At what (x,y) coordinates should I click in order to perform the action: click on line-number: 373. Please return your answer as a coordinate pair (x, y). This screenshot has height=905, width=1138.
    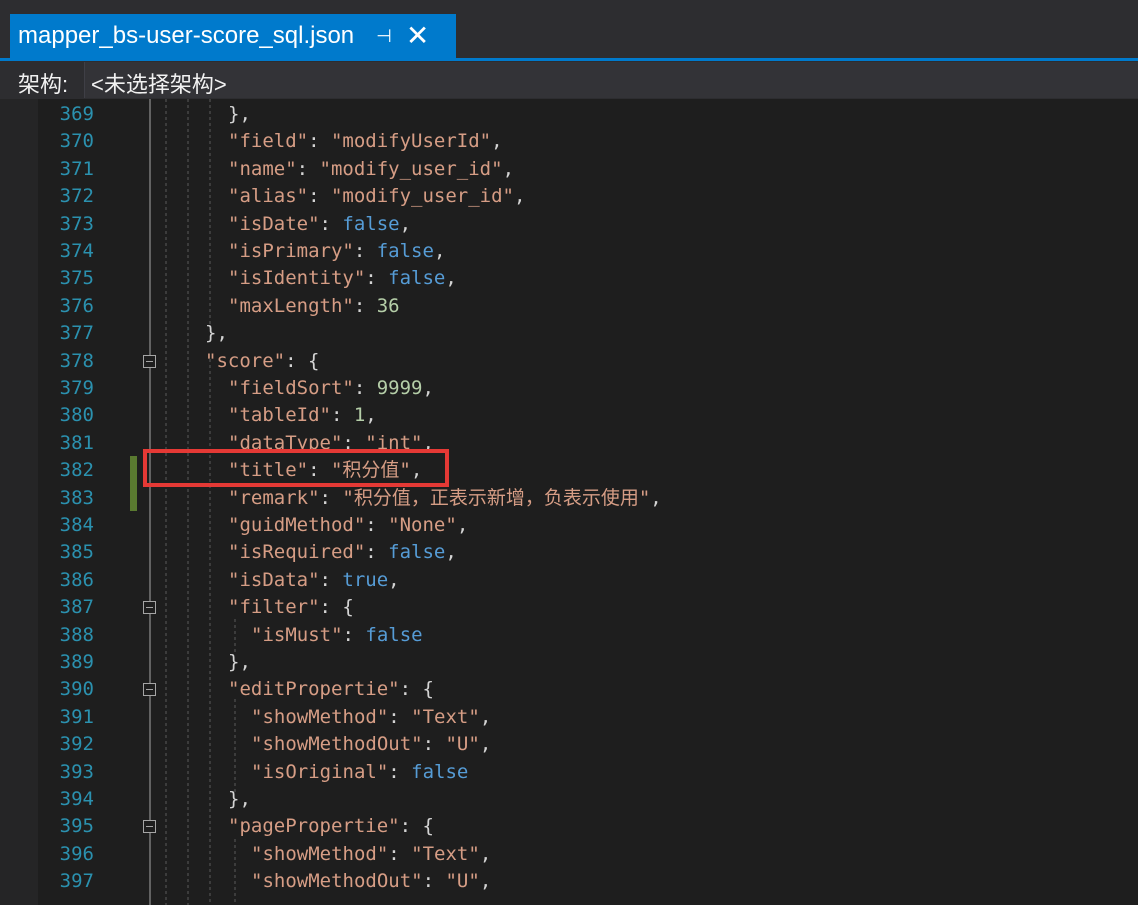
    Looking at the image, I should click on (76, 223).